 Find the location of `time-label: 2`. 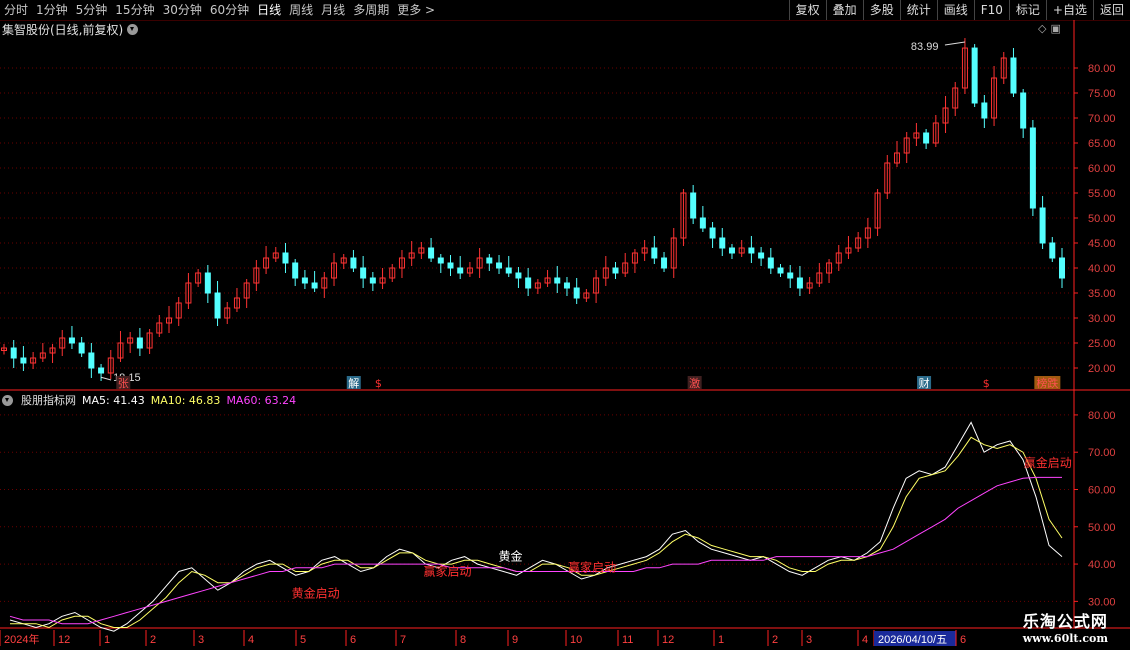

time-label: 2 is located at coordinates (775, 640).